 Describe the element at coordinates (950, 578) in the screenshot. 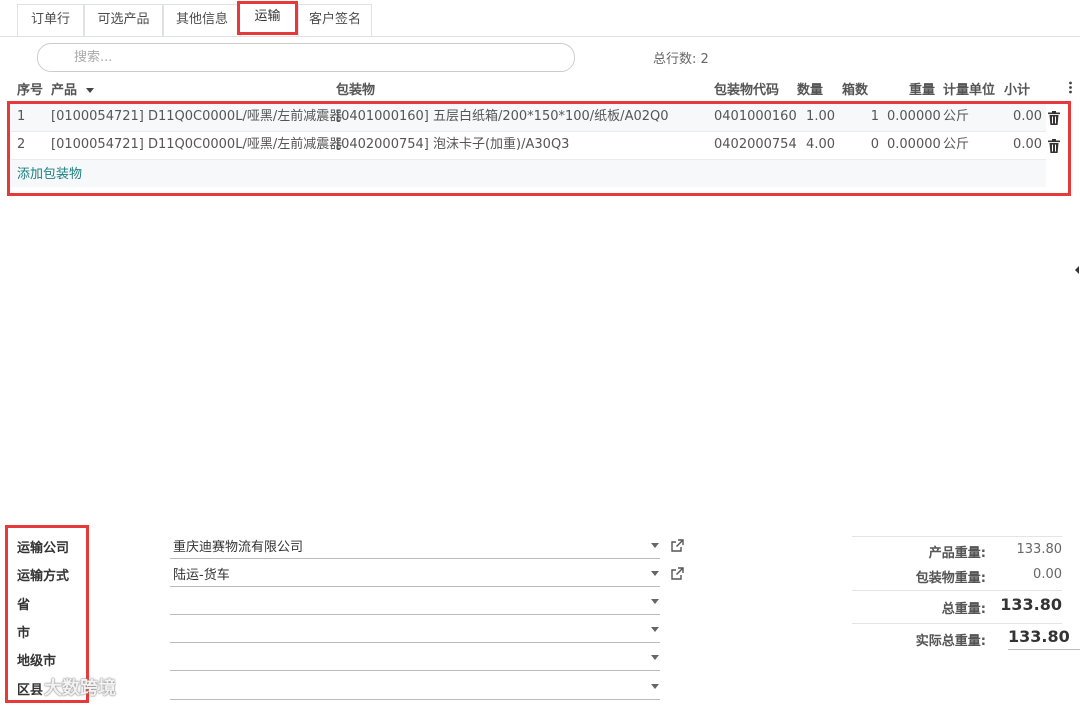

I see `package-weight-label: 包装物重量:` at that location.